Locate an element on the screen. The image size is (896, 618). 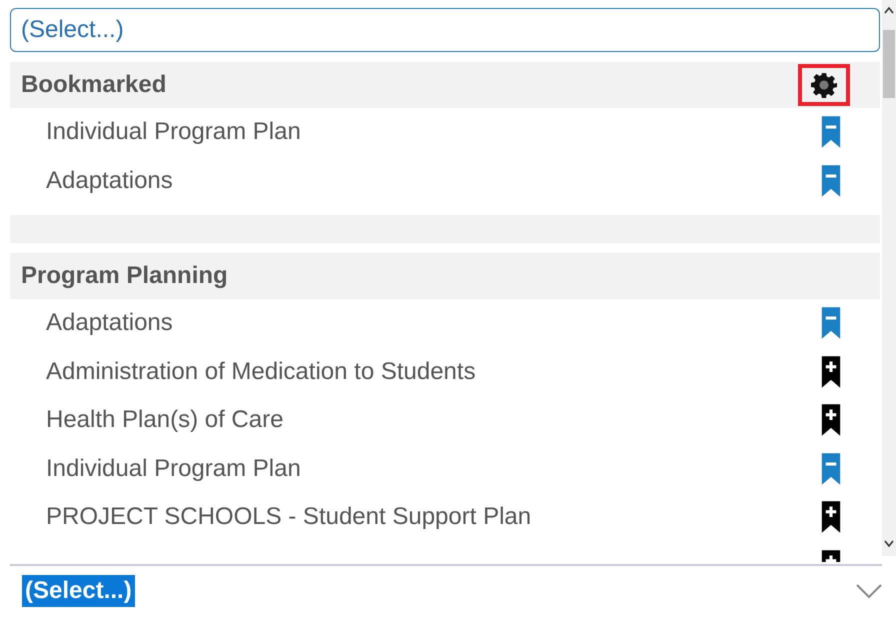
selected-value: (Select...) is located at coordinates (78, 591).